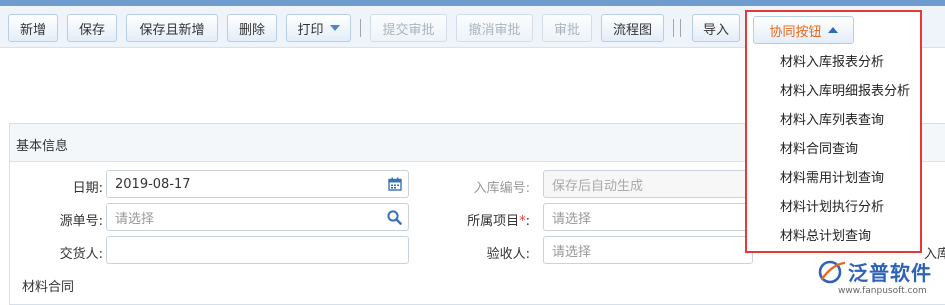 The width and height of the screenshot is (945, 305). What do you see at coordinates (803, 30) in the screenshot?
I see `cooperation-button: 协同按钮` at bounding box center [803, 30].